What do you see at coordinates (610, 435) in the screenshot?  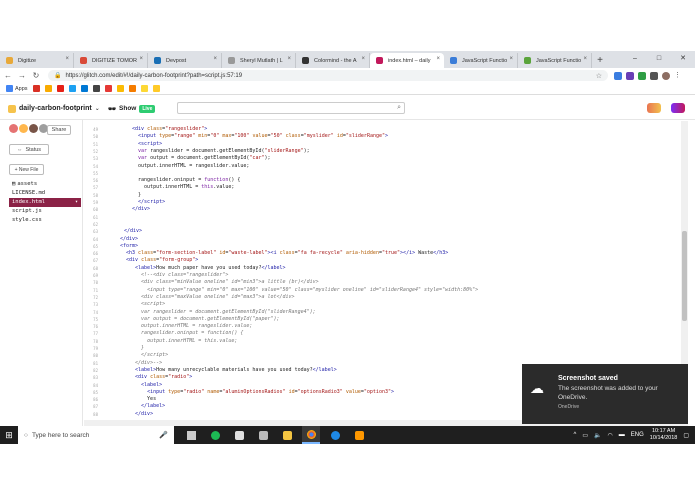 I see `wifi-icon: ◠` at bounding box center [610, 435].